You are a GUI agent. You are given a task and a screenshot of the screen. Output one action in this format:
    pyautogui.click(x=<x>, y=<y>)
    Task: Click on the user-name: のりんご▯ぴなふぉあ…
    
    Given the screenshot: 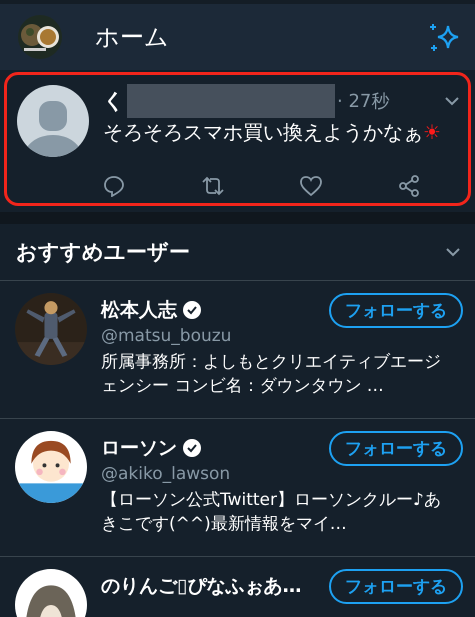 What is the action you would take?
    pyautogui.click(x=201, y=586)
    